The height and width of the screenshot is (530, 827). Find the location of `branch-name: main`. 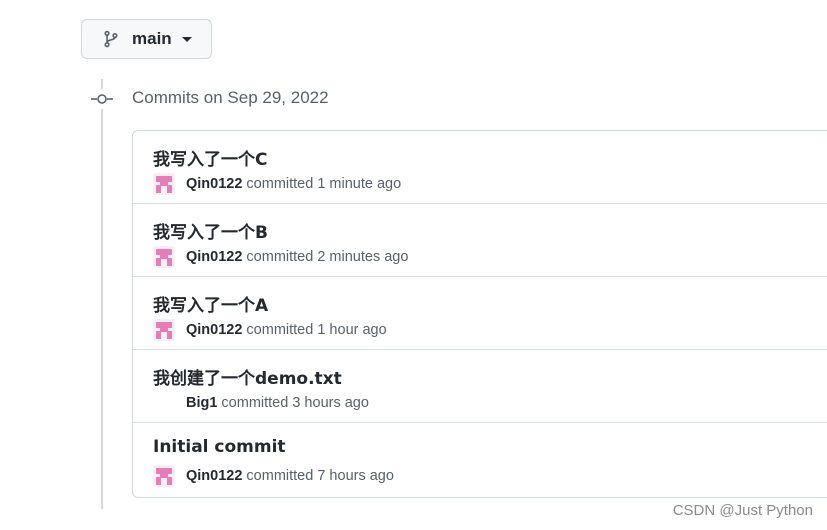

branch-name: main is located at coordinates (152, 38).